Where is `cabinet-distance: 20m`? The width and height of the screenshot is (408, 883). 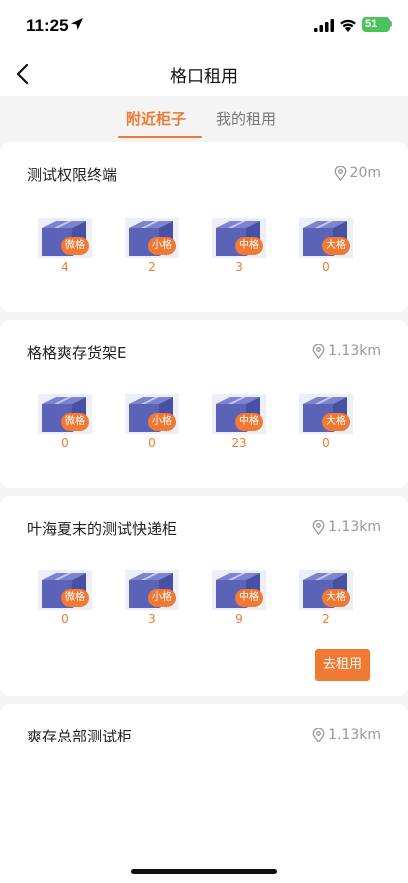 cabinet-distance: 20m is located at coordinates (357, 173).